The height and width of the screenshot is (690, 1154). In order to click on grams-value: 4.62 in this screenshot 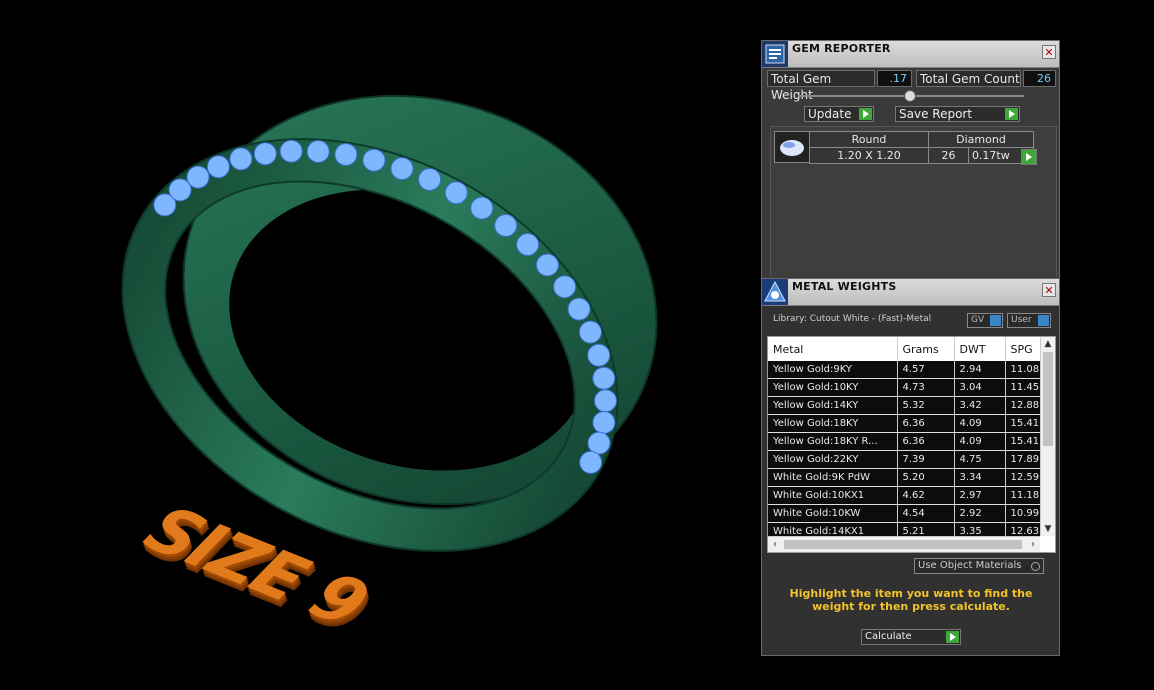, I will do `click(926, 495)`.